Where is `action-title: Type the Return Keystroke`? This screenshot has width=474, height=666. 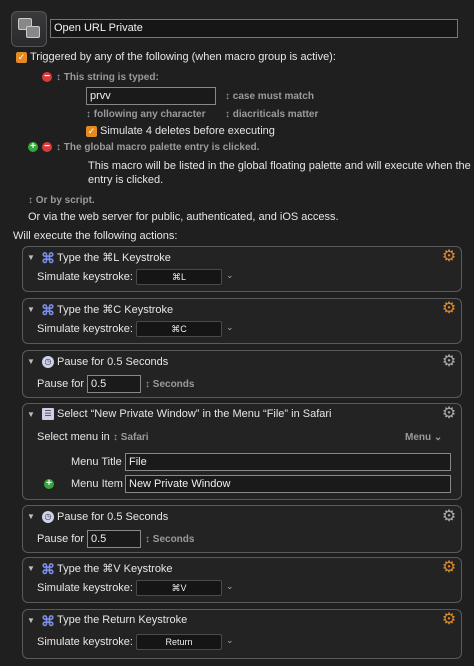
action-title: Type the Return Keystroke is located at coordinates (122, 620).